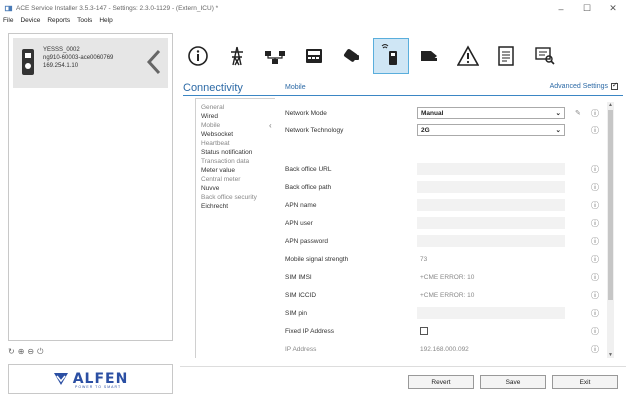 The width and height of the screenshot is (626, 400). Describe the element at coordinates (238, 125) in the screenshot. I see `category-mobile: Mobile ‹` at that location.